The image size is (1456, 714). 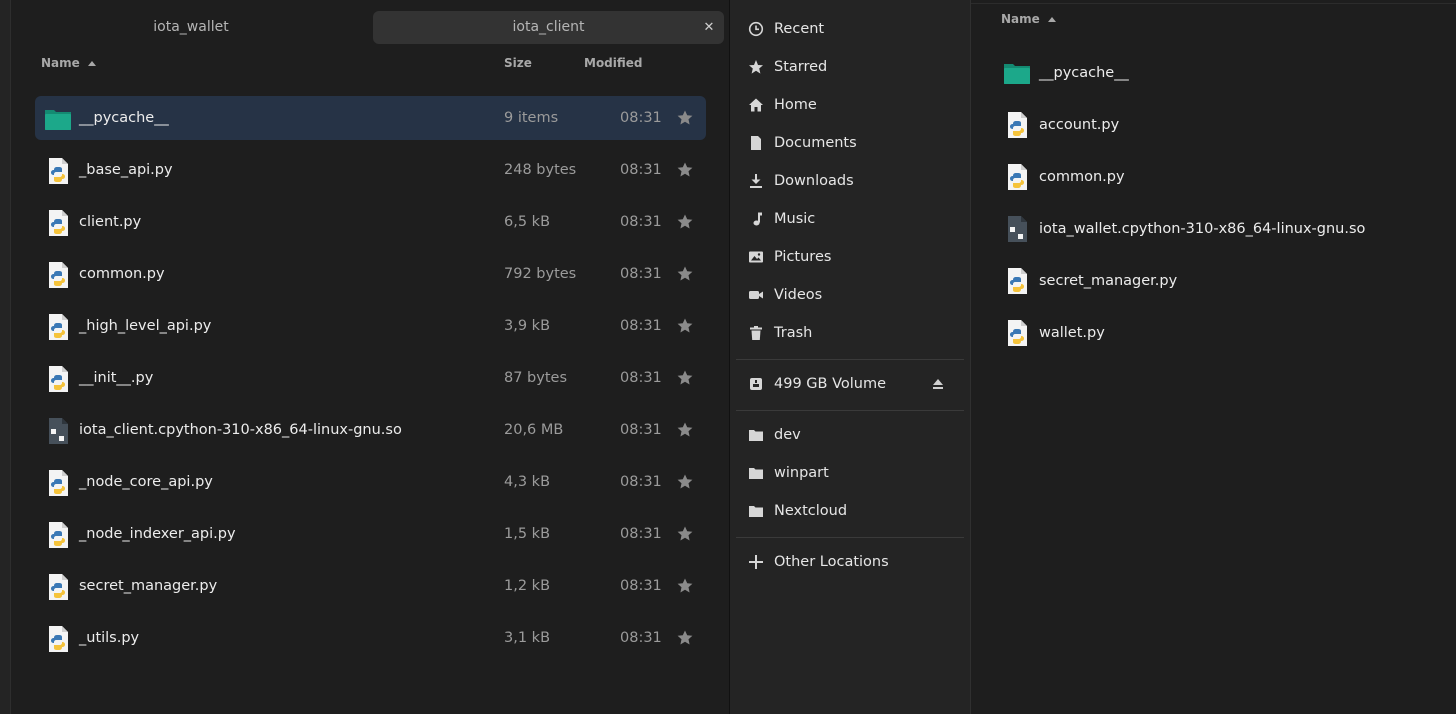 What do you see at coordinates (370, 118) in the screenshot?
I see `file-row: __pycache__ 9 items 08:31` at bounding box center [370, 118].